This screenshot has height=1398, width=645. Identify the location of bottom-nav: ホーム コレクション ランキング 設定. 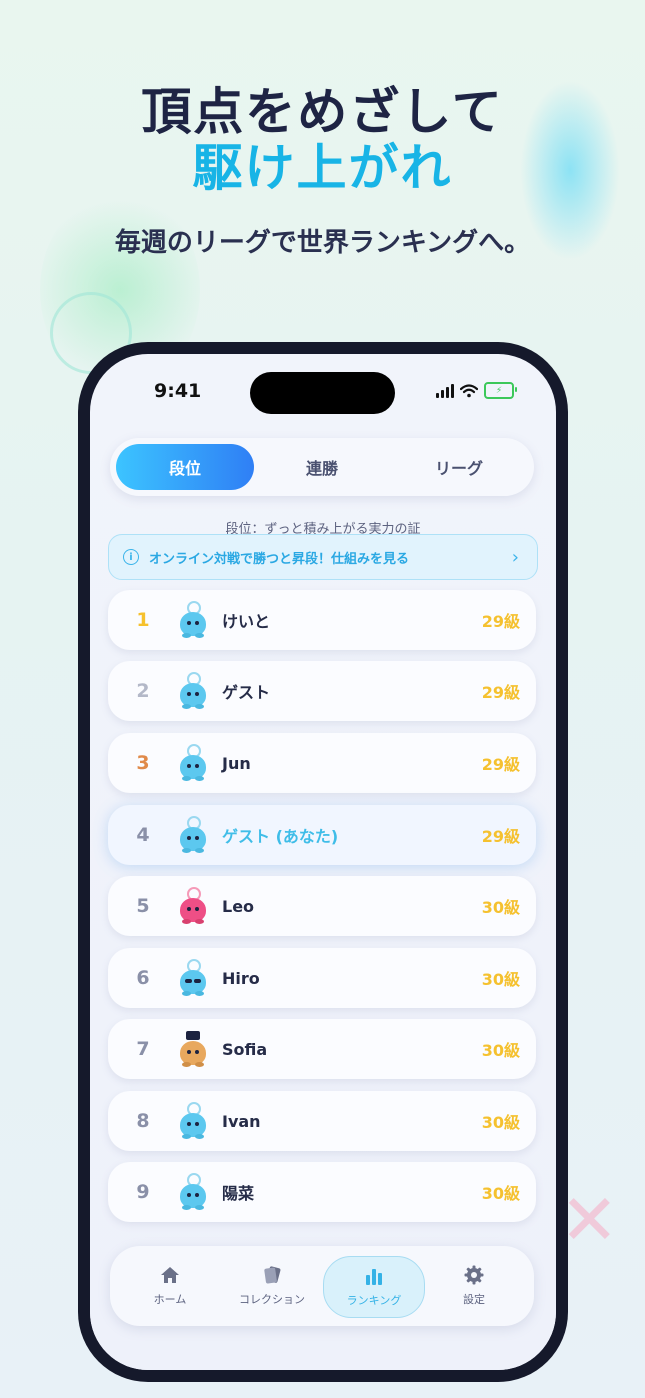
(322, 1286).